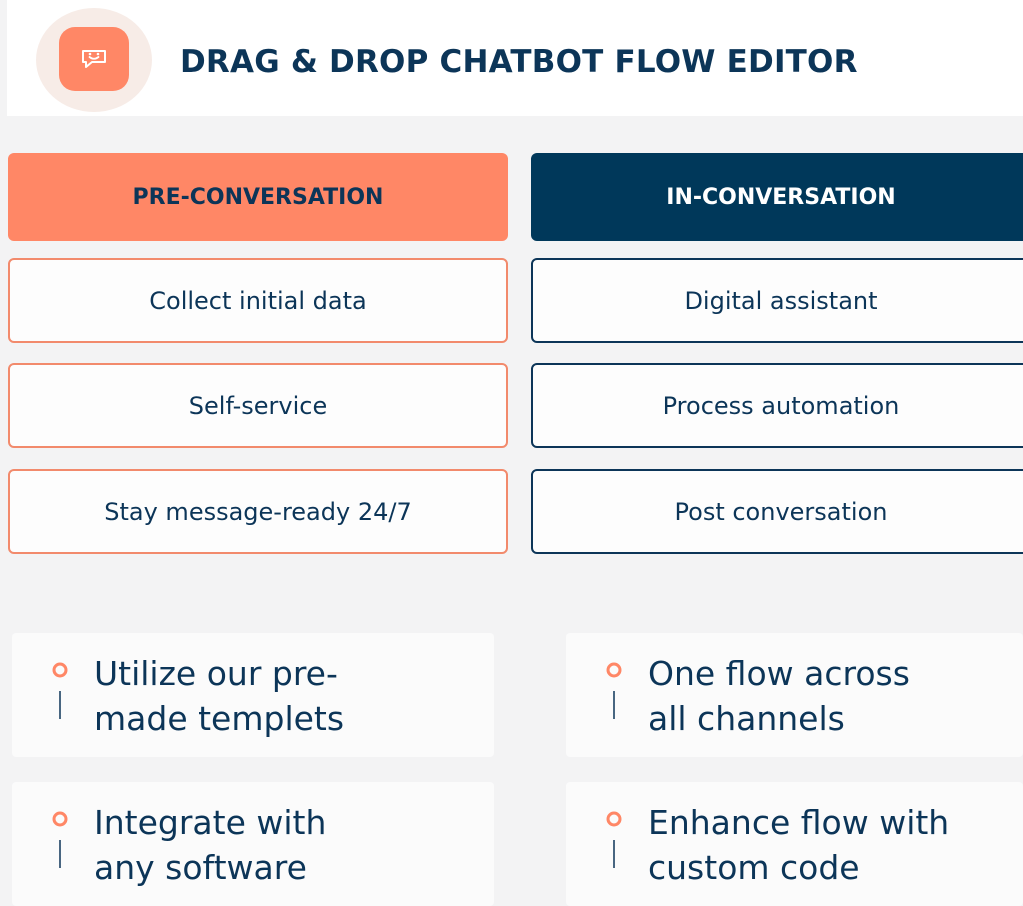  Describe the element at coordinates (777, 300) in the screenshot. I see `in-item-digital-assistant: Digital assistant` at that location.